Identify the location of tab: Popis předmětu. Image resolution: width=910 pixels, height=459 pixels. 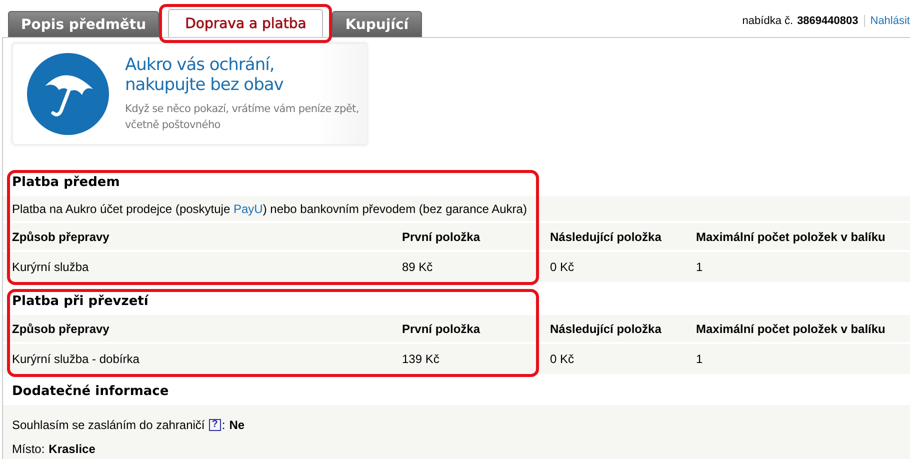
(84, 24).